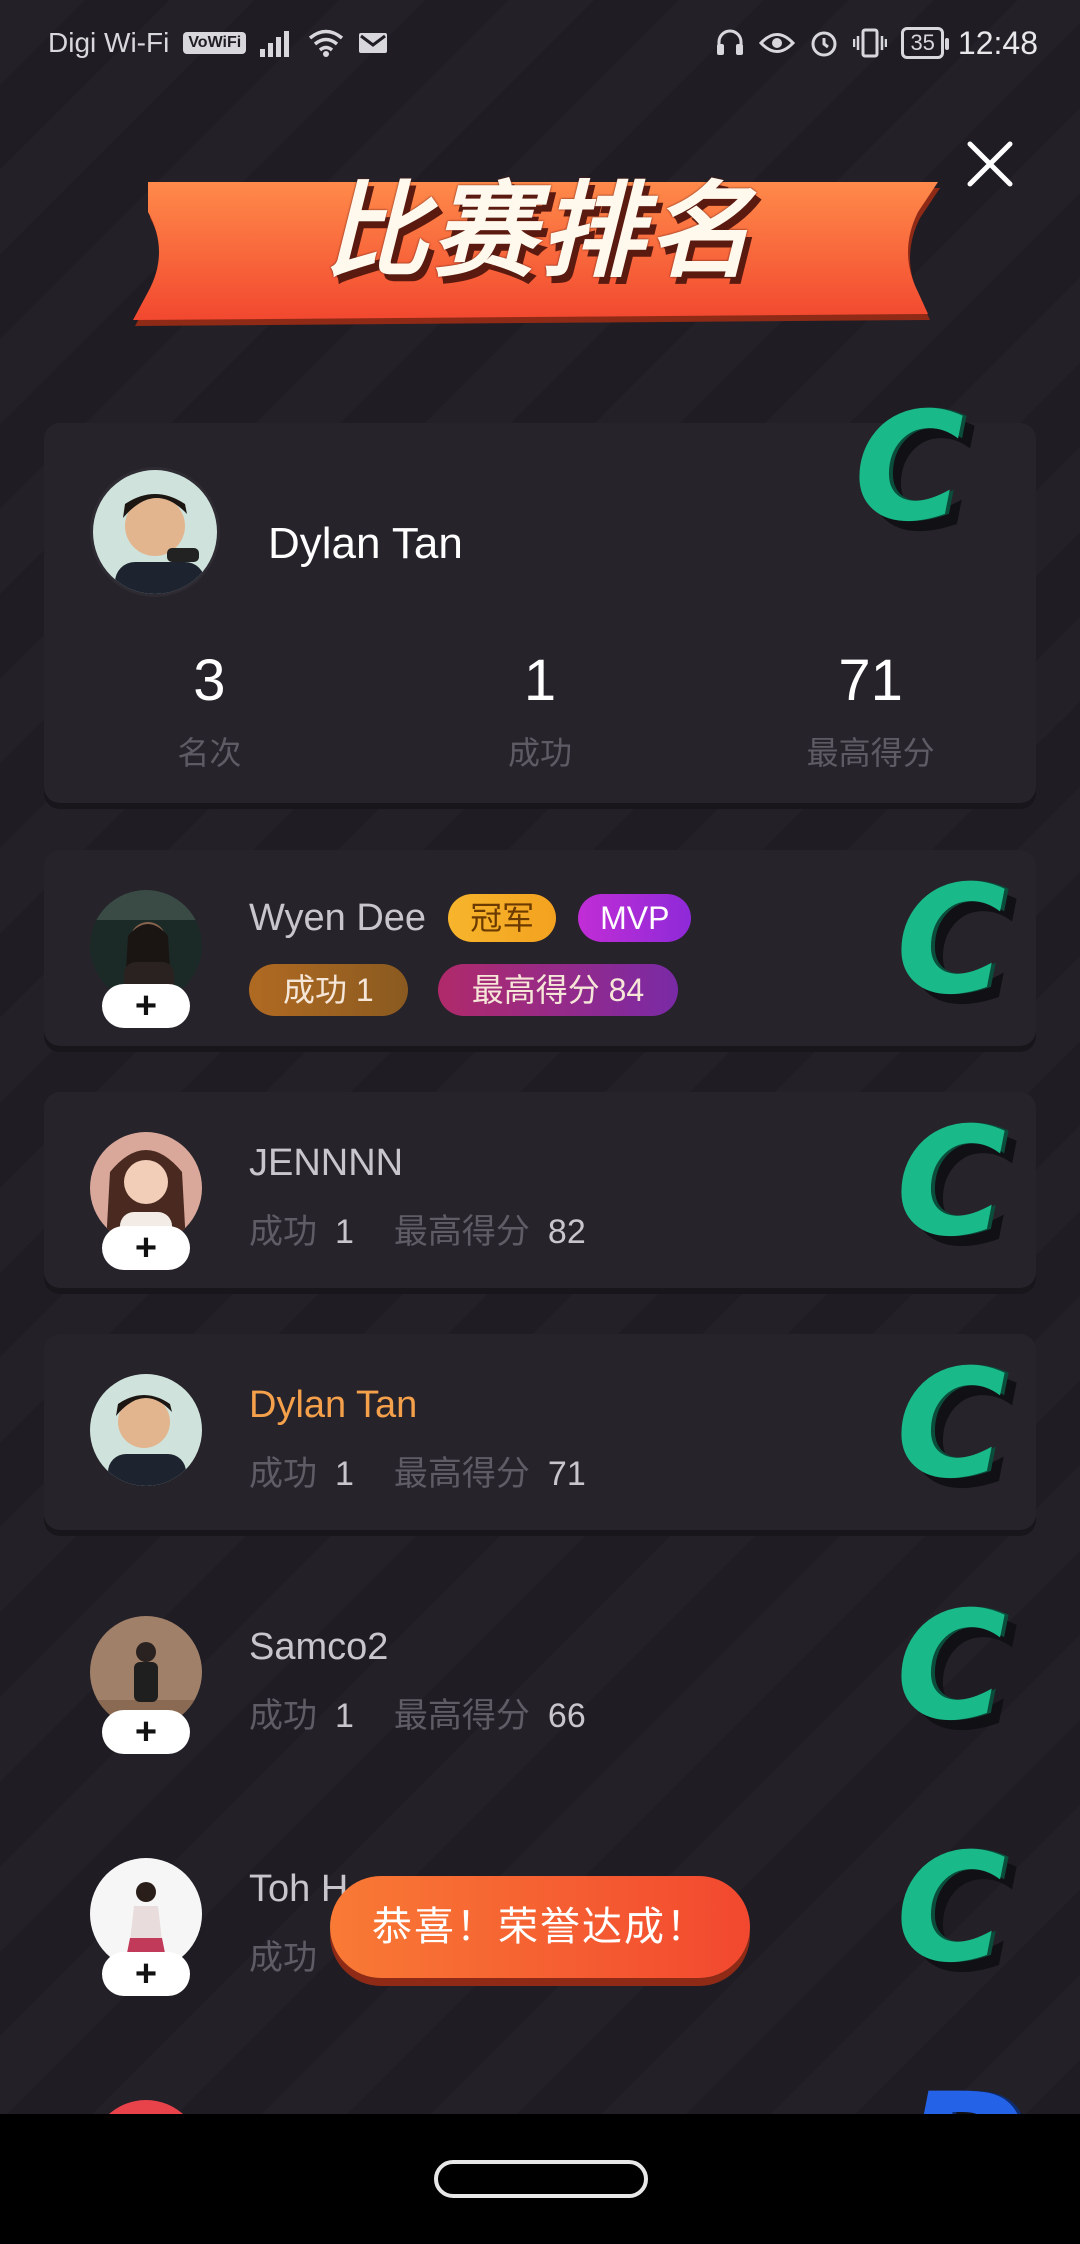 This screenshot has width=1080, height=2244. I want to click on carrier-name: Digi Wi-Fi, so click(109, 42).